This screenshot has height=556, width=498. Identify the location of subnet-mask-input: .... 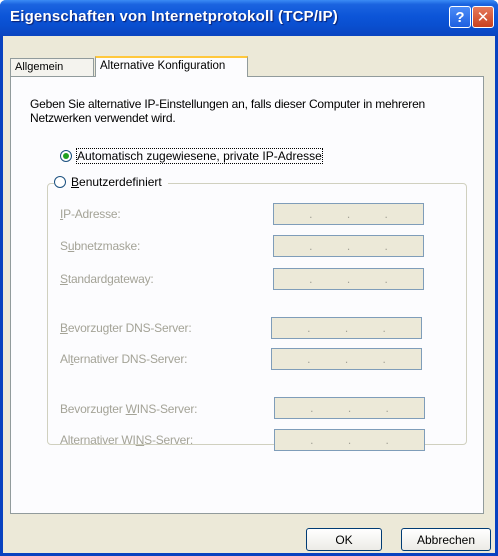
(348, 246).